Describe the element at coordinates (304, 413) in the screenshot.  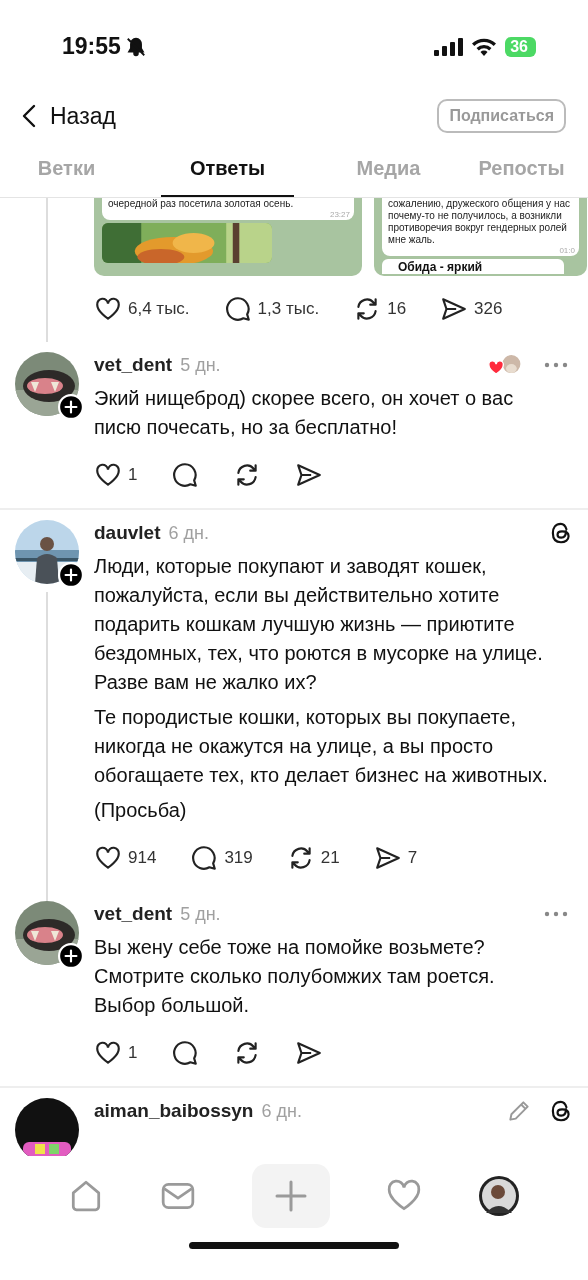
I see `post-text: Экий нищеброд) скорее всего, он хочет о вас писю почесать, но за бесплатно!` at that location.